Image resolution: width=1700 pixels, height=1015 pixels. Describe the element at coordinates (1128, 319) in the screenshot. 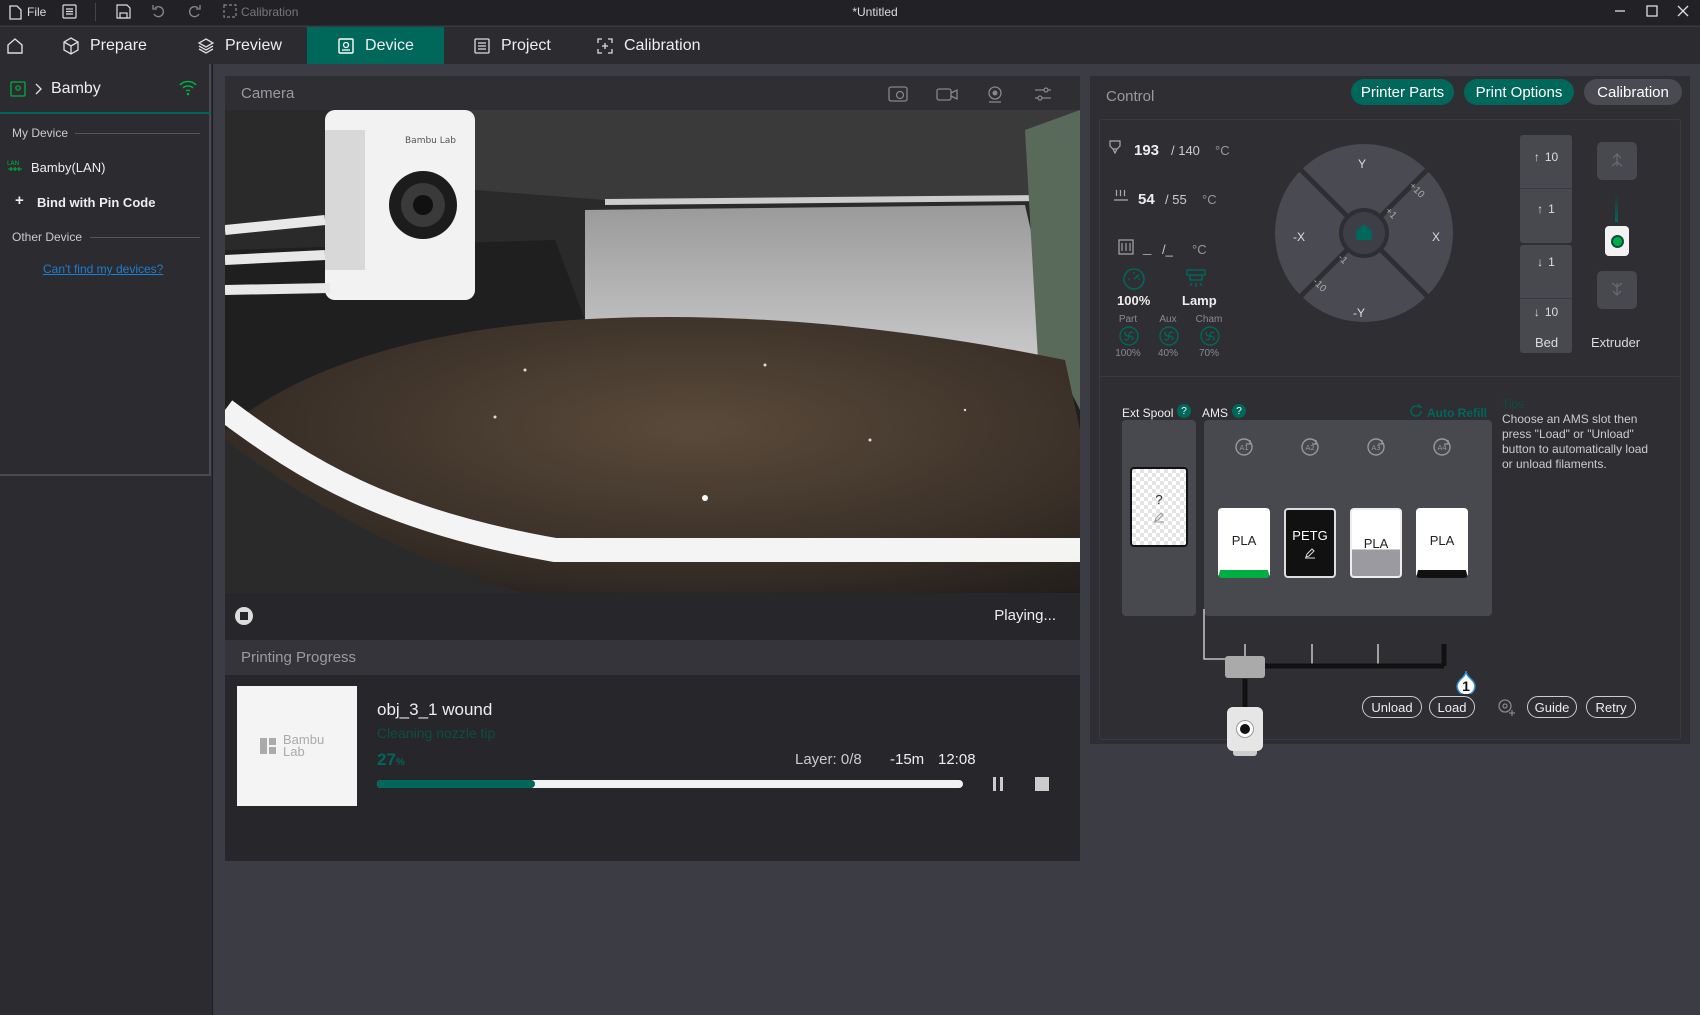

I see `fan-part-label: Part` at that location.